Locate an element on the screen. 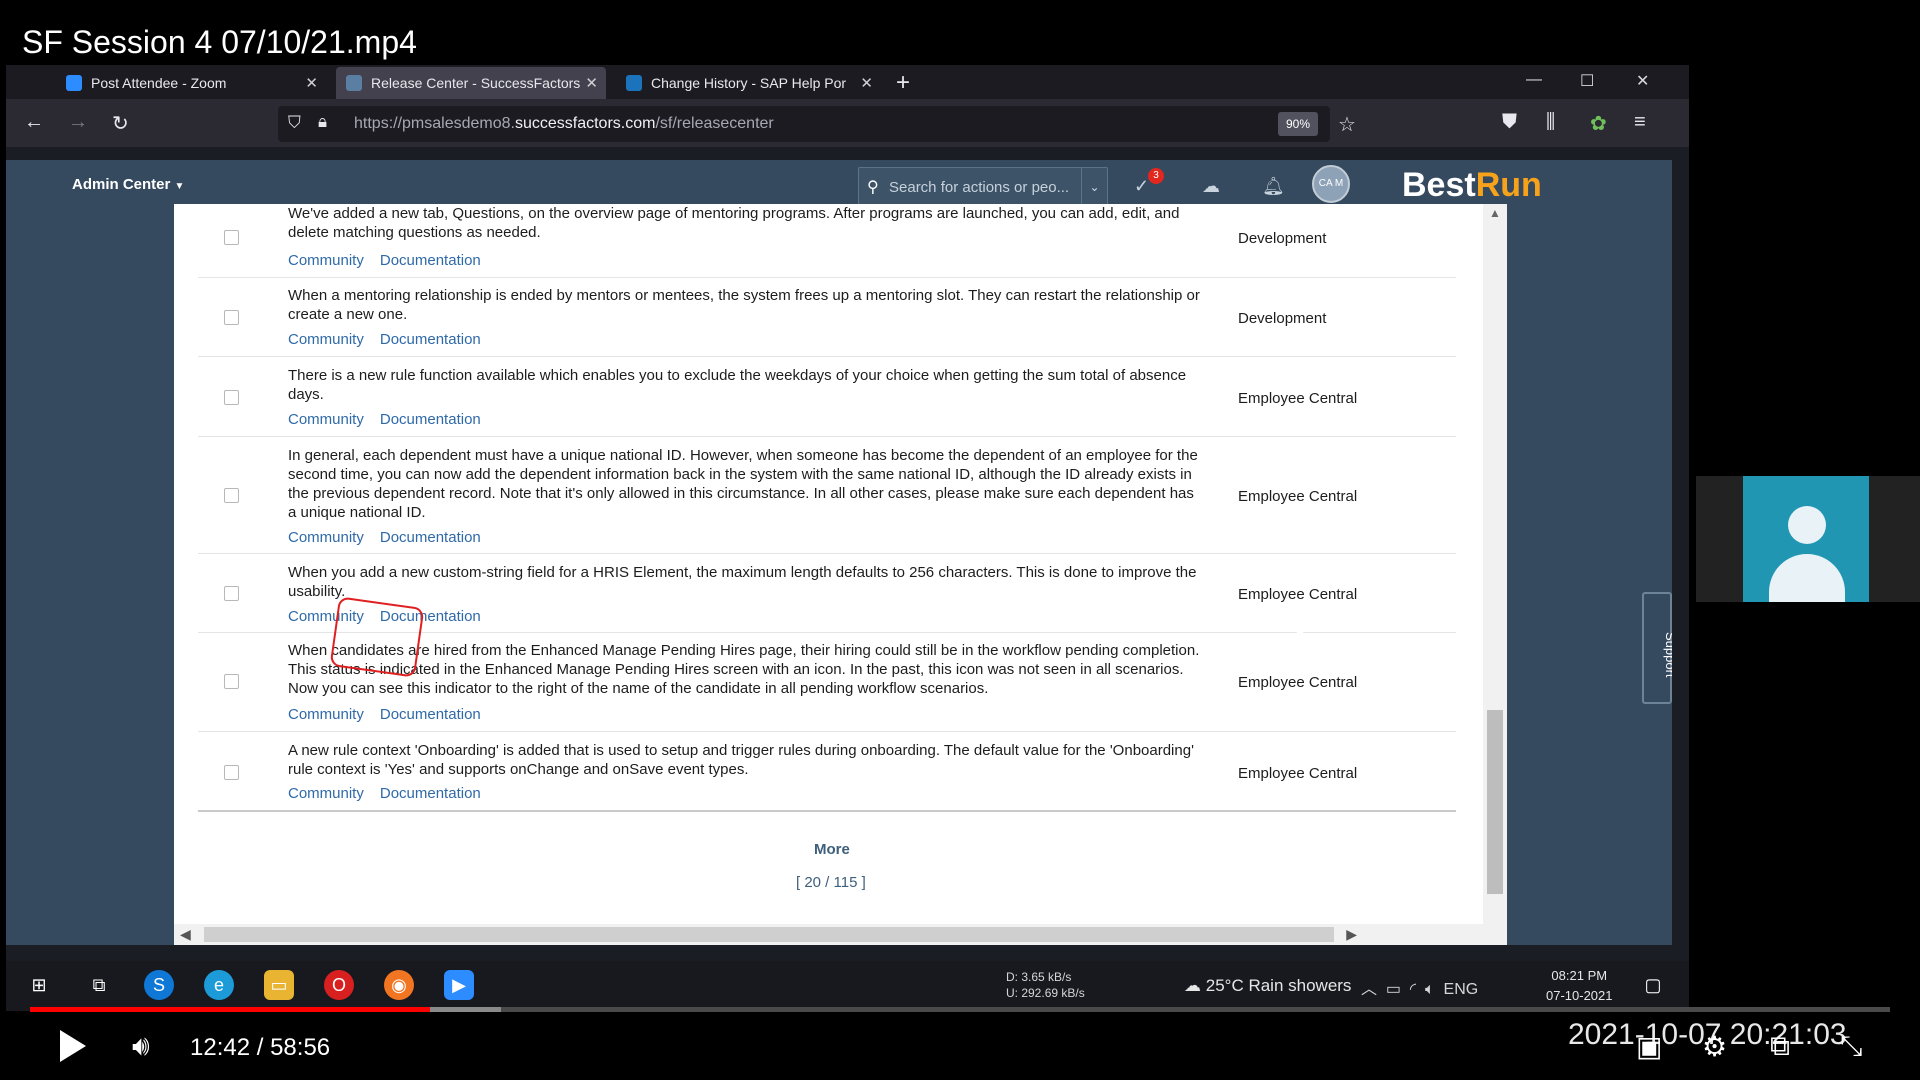  scroll-left-icon: ◀ is located at coordinates (185, 934).